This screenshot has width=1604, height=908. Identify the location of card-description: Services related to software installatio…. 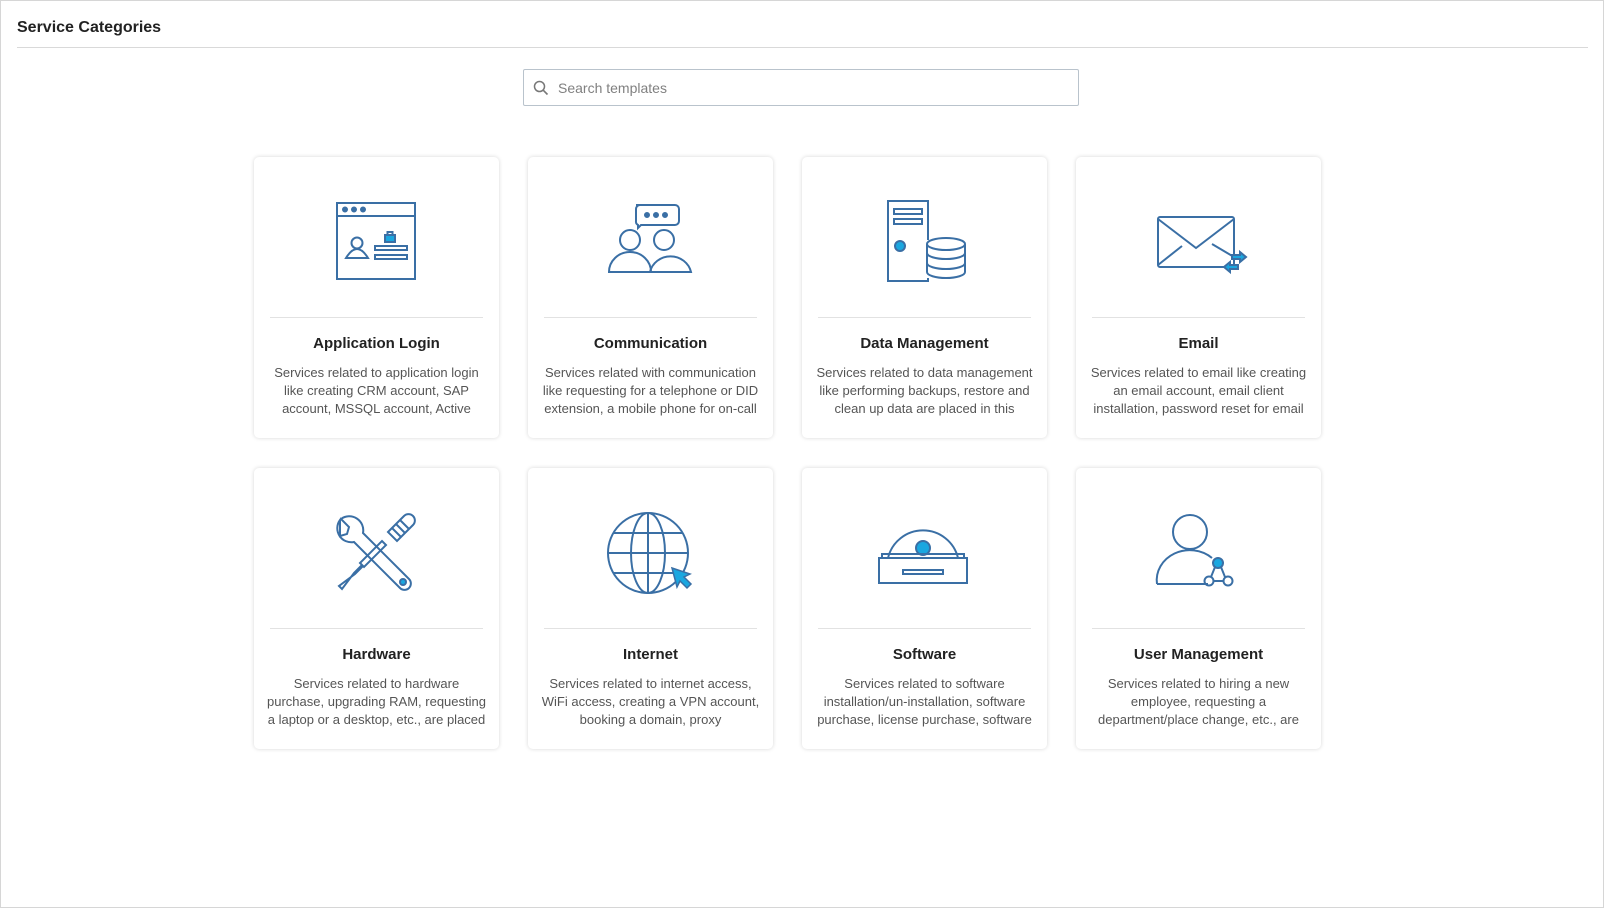
(924, 701).